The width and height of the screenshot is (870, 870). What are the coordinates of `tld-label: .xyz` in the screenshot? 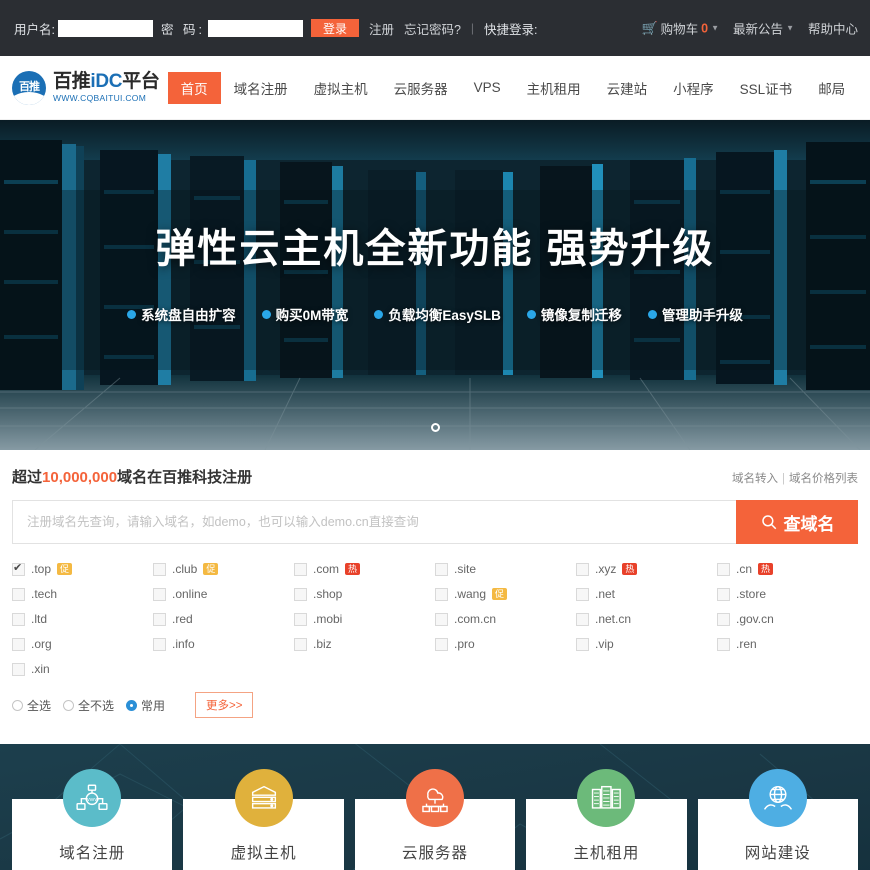 It's located at (606, 569).